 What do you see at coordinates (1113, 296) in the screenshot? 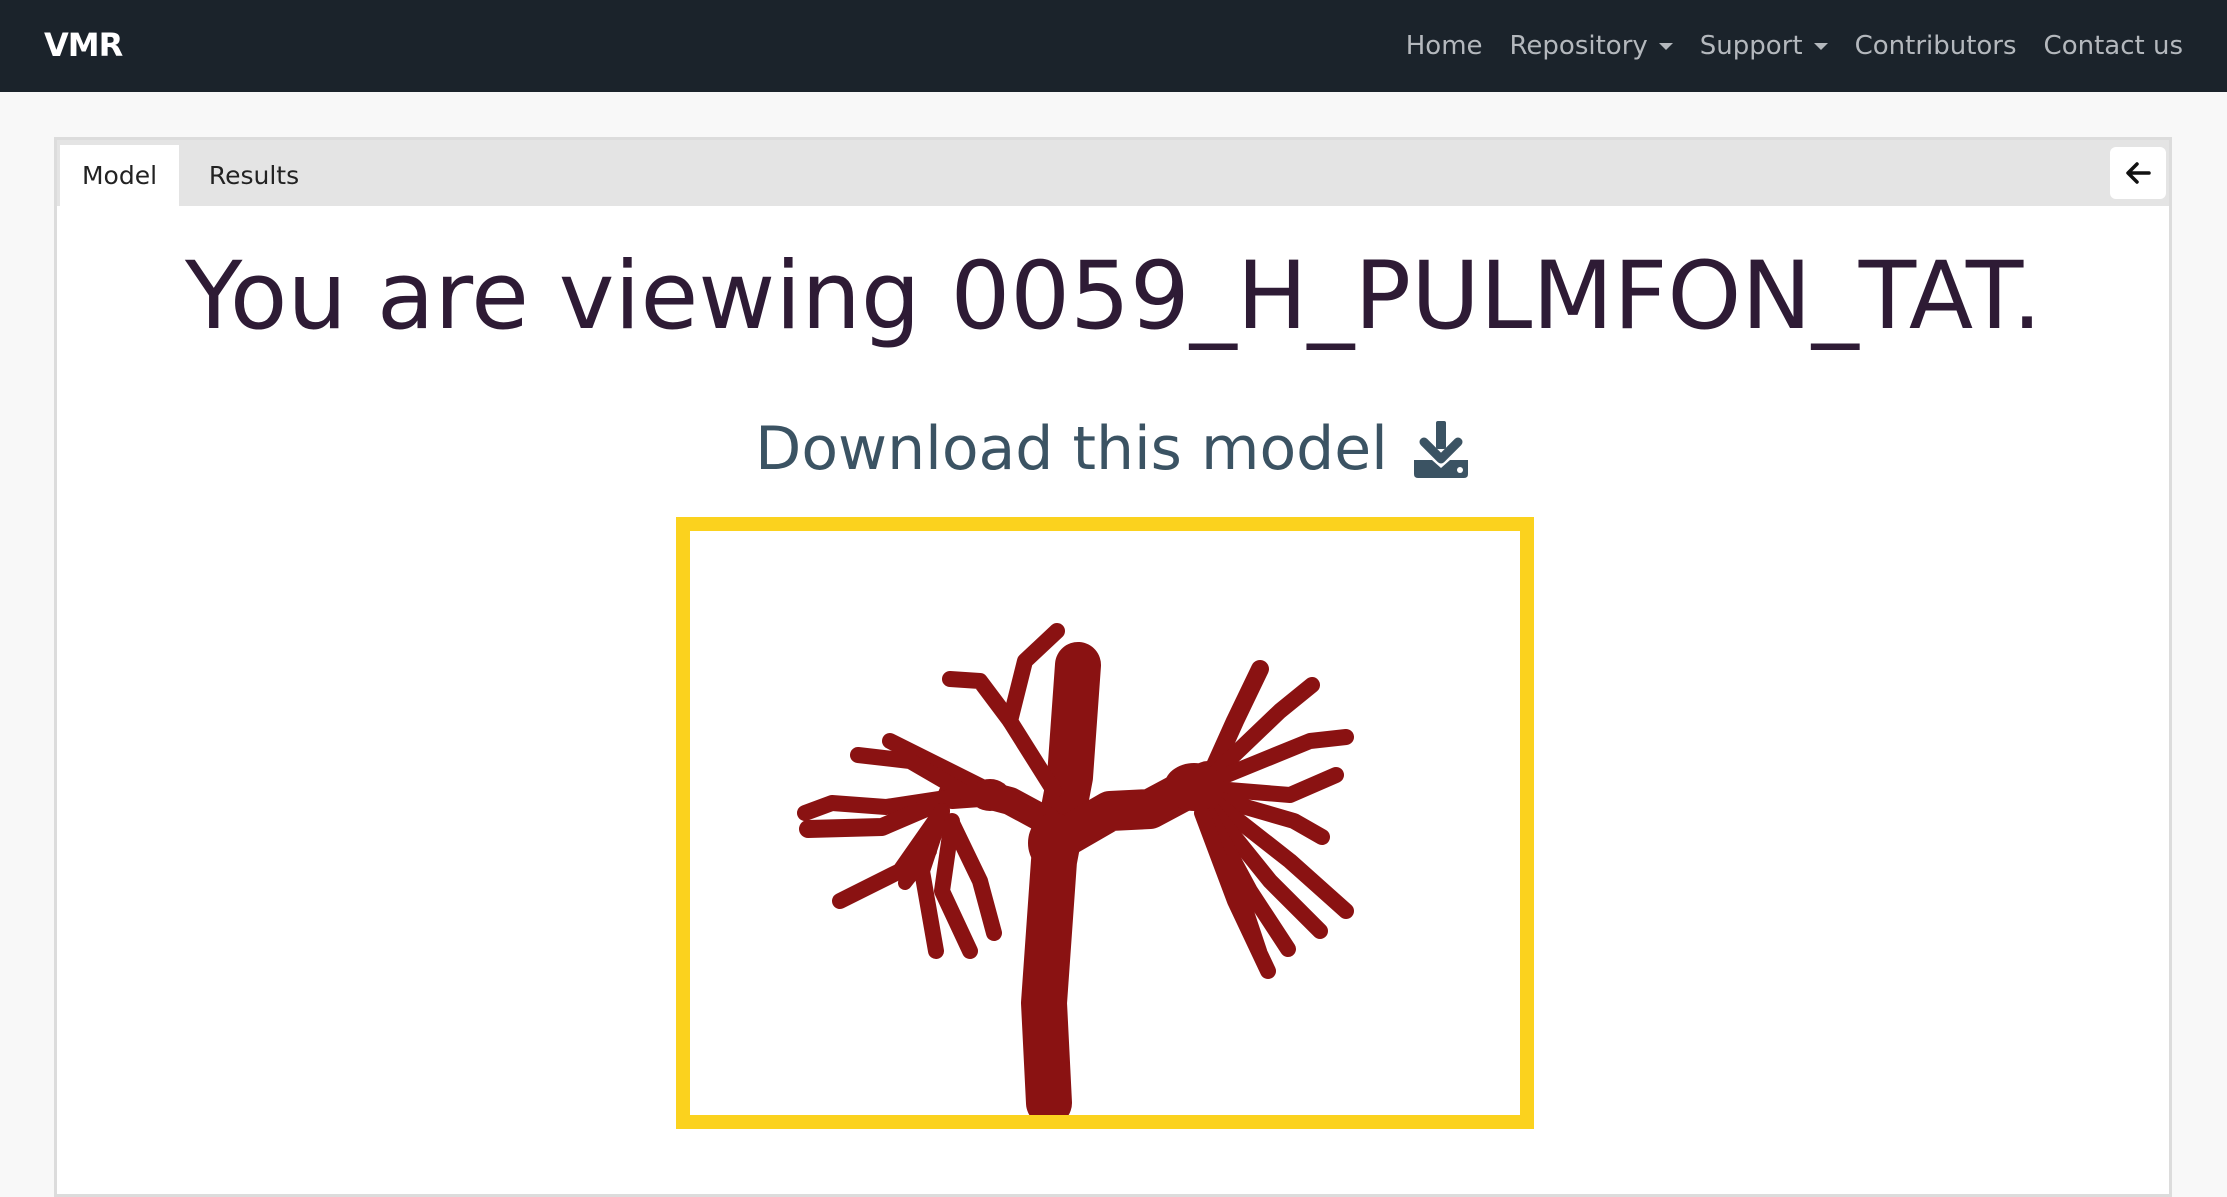
I see `page-title: You are viewing 0059_H_PULMFON_TAT.` at bounding box center [1113, 296].